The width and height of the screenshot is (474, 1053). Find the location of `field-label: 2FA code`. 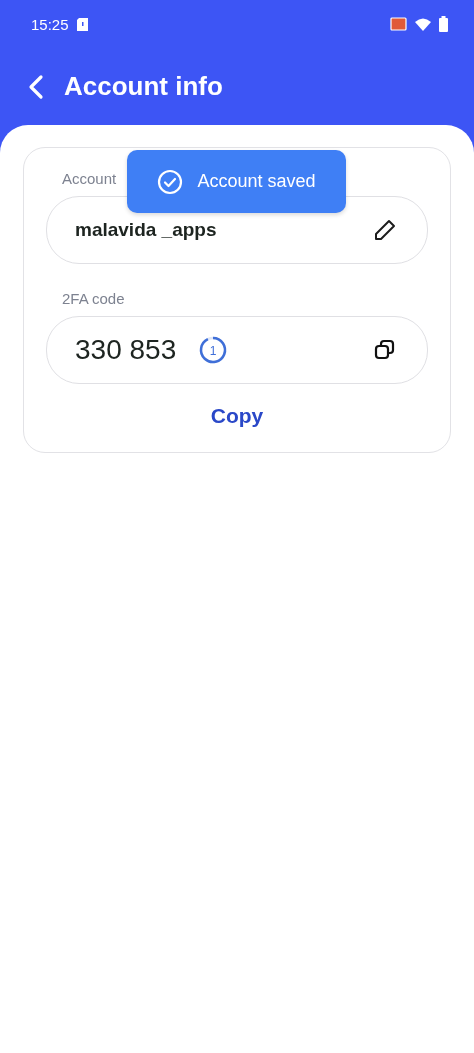

field-label: 2FA code is located at coordinates (93, 298).